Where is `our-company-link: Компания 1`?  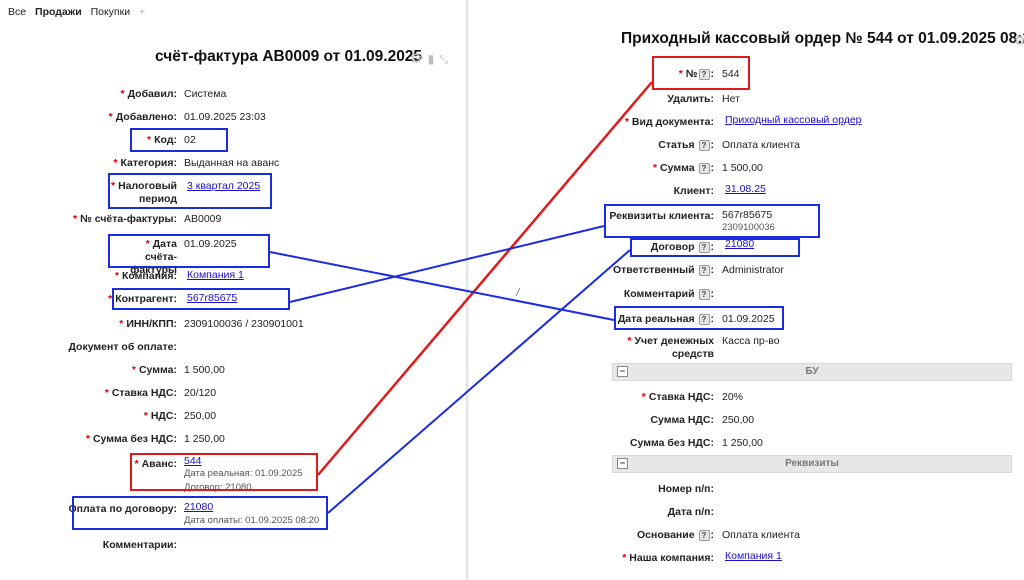 our-company-link: Компания 1 is located at coordinates (753, 556).